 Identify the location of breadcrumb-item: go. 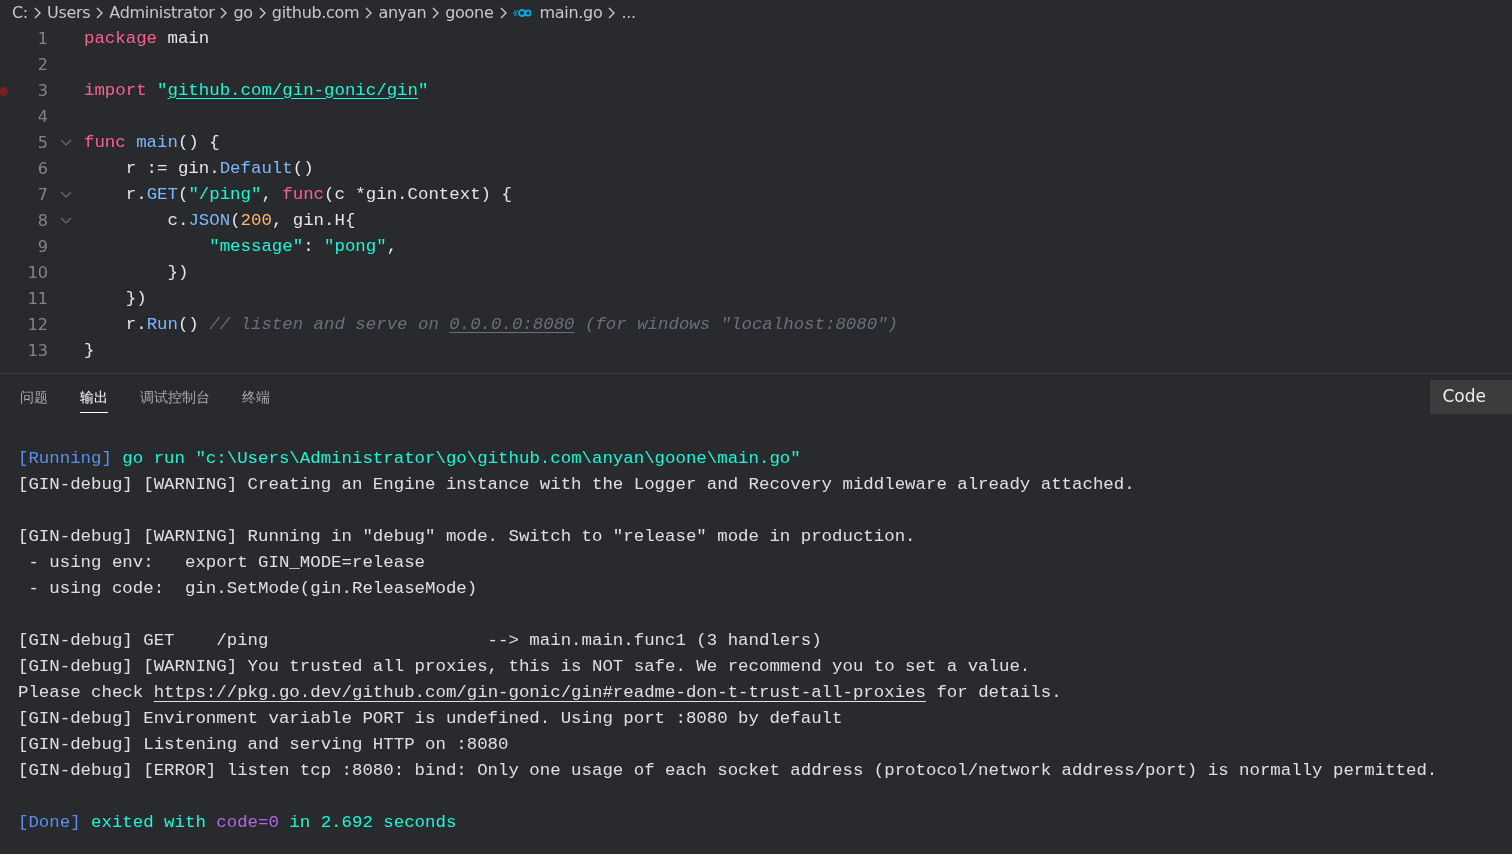
(243, 13).